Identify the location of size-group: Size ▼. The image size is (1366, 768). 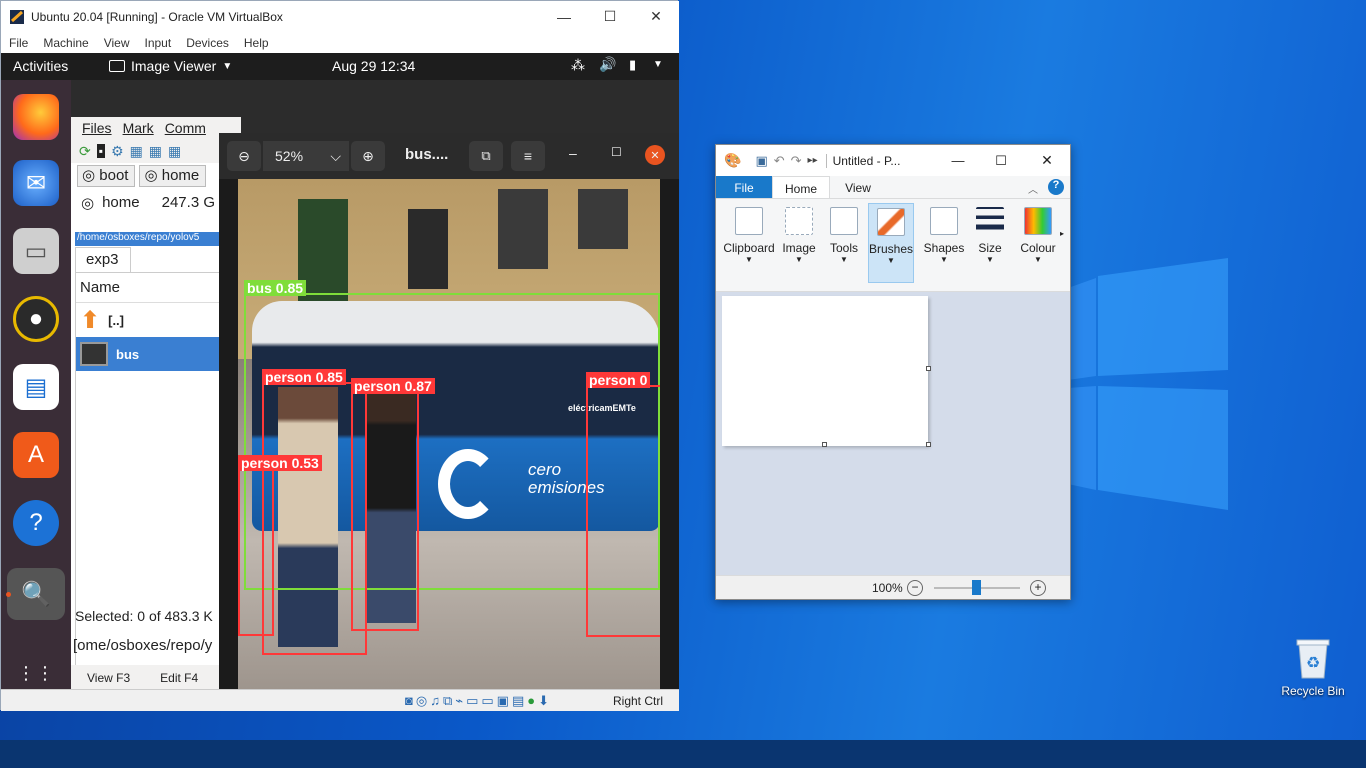
(990, 243).